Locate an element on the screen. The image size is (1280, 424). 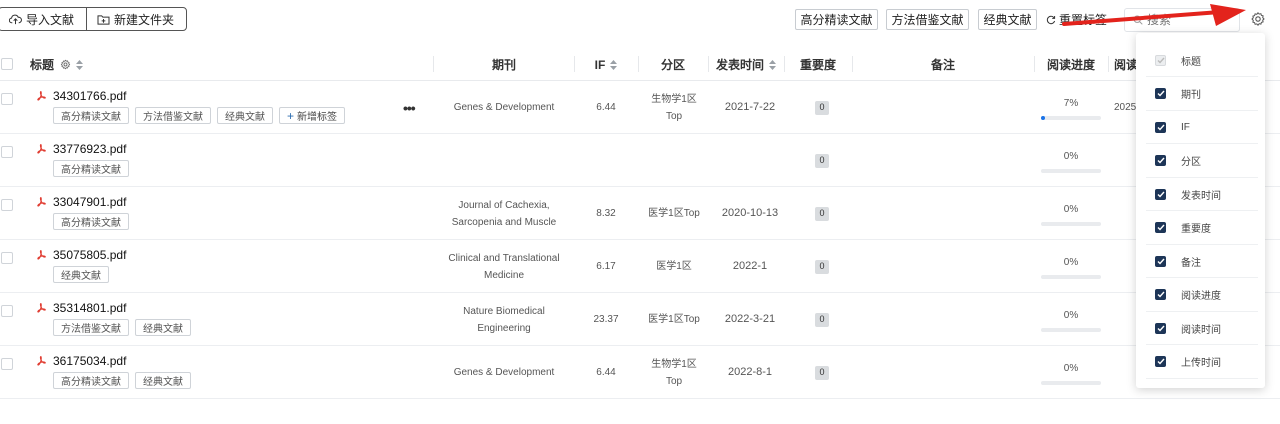
journal-line-2: Engineering is located at coordinates (504, 328).